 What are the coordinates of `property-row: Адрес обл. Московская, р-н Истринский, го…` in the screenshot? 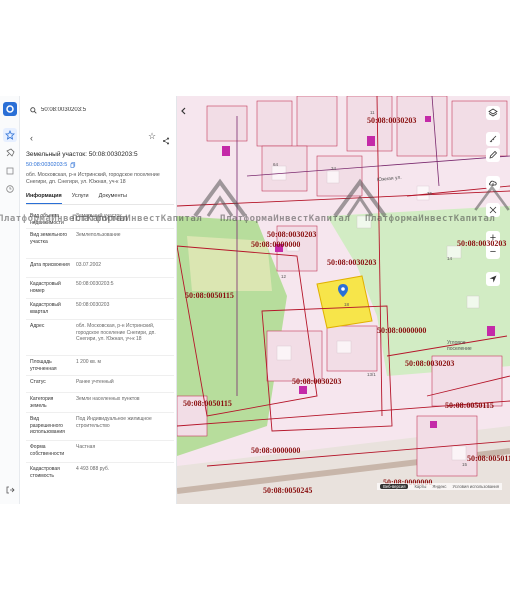 It's located at (100, 338).